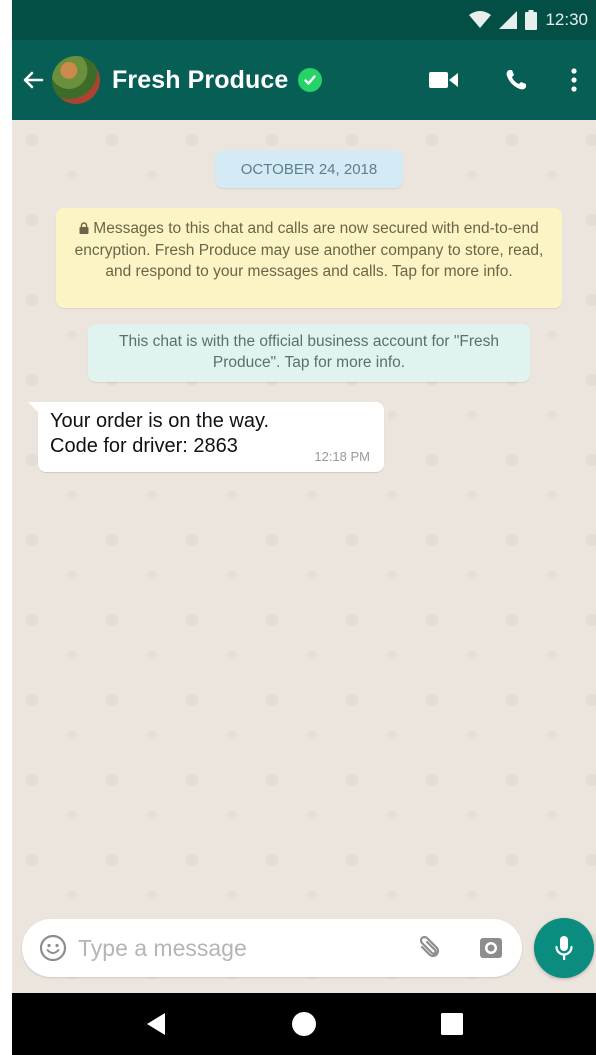 This screenshot has width=596, height=1055. I want to click on contact-name: Fresh Produce, so click(200, 79).